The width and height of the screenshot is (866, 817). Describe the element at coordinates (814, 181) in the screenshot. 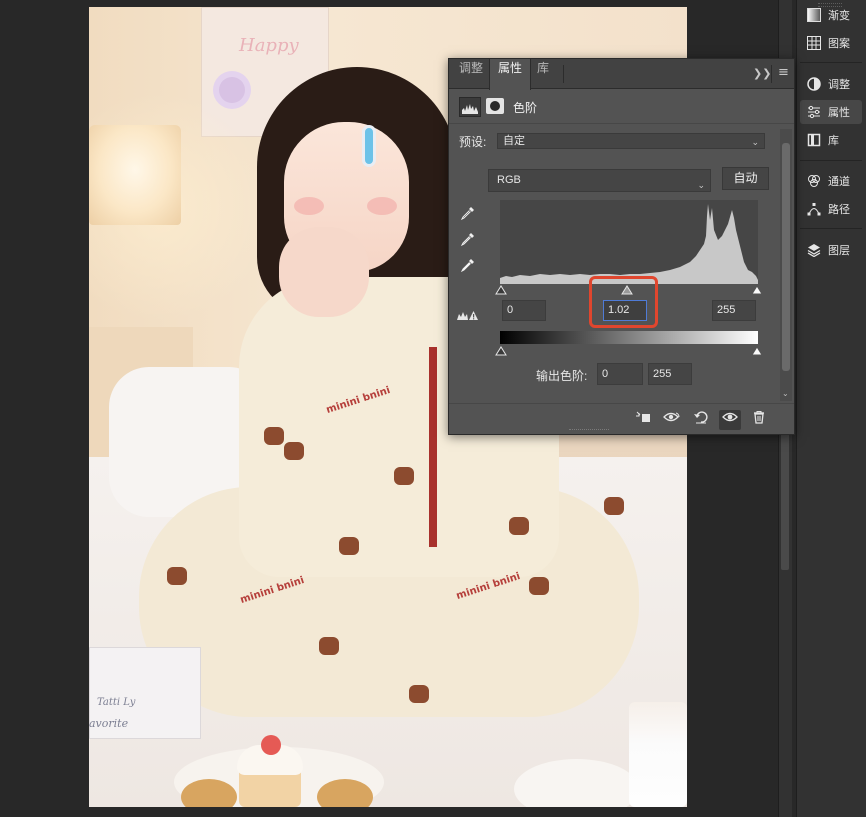

I see `channels-icon` at that location.